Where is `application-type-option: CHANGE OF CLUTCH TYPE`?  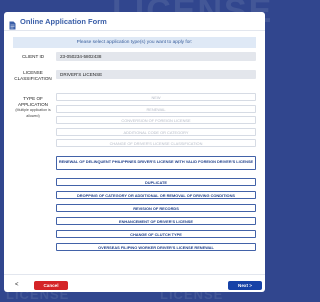
application-type-option: CHANGE OF CLUTCH TYPE is located at coordinates (156, 234).